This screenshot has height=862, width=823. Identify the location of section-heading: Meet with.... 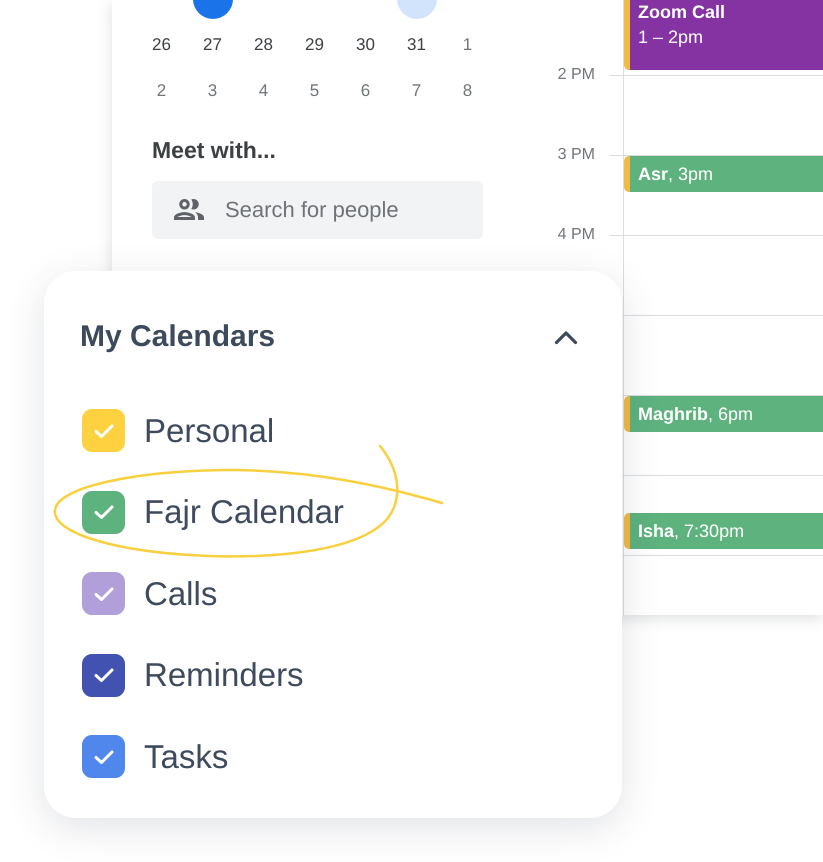
(214, 150).